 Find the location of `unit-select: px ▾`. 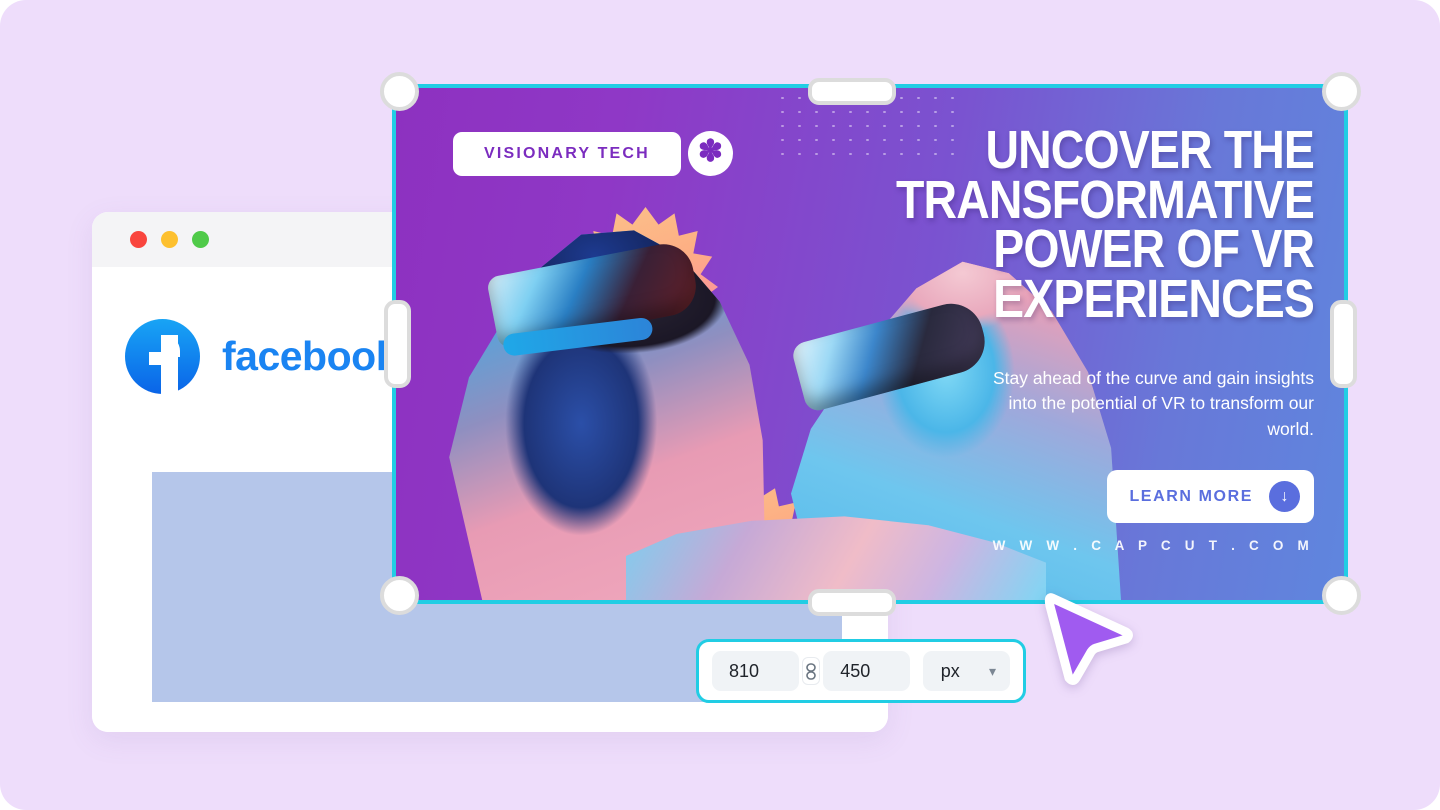

unit-select: px ▾ is located at coordinates (966, 671).